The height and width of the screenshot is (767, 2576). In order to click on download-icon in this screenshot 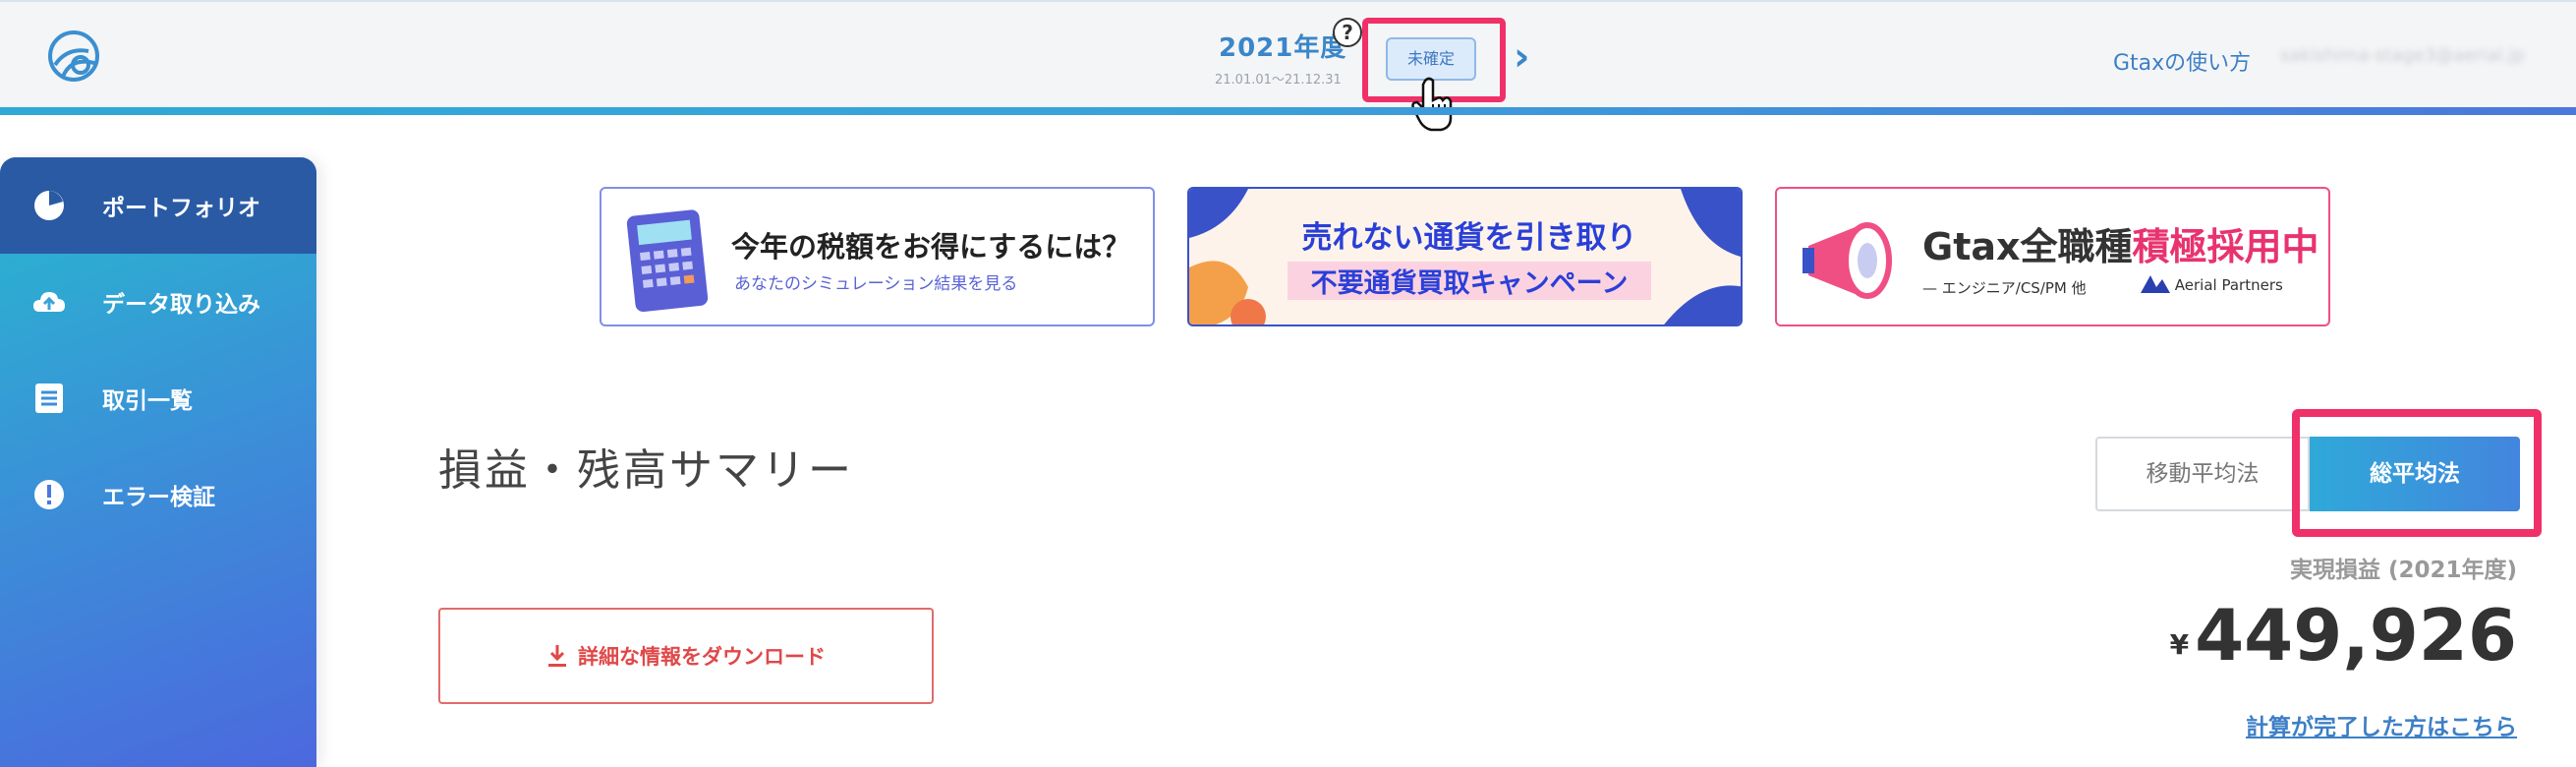, I will do `click(557, 656)`.